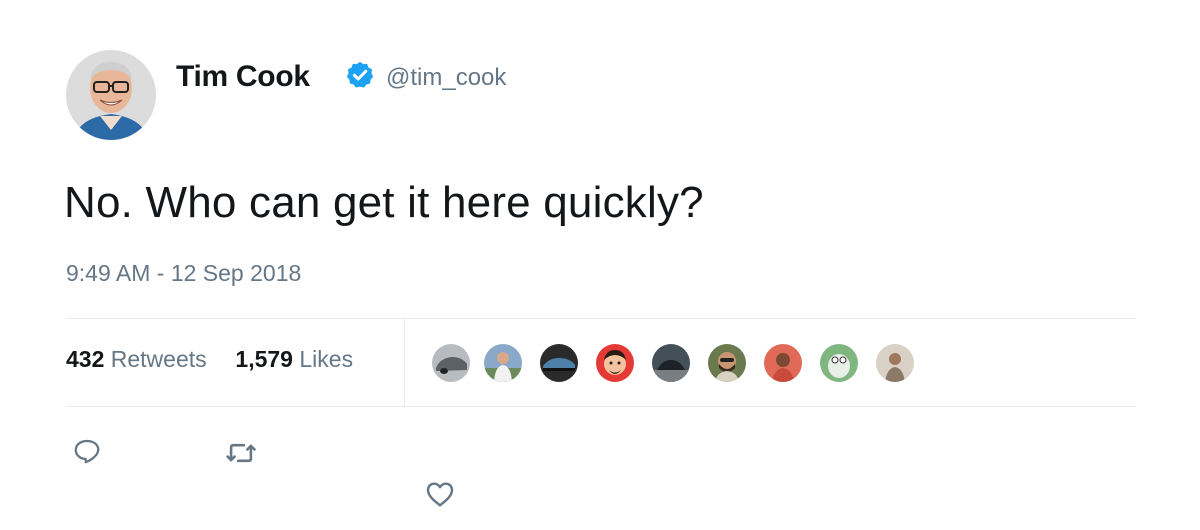  I want to click on car-avatar-icon, so click(451, 363).